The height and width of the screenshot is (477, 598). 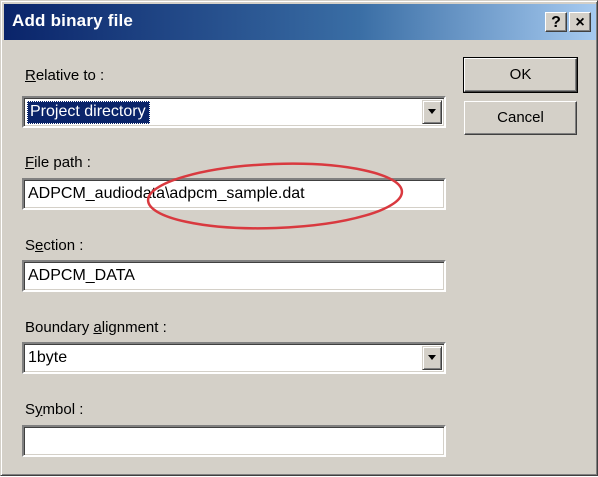 What do you see at coordinates (300, 22) in the screenshot?
I see `title-bar: Add binary file ? ×` at bounding box center [300, 22].